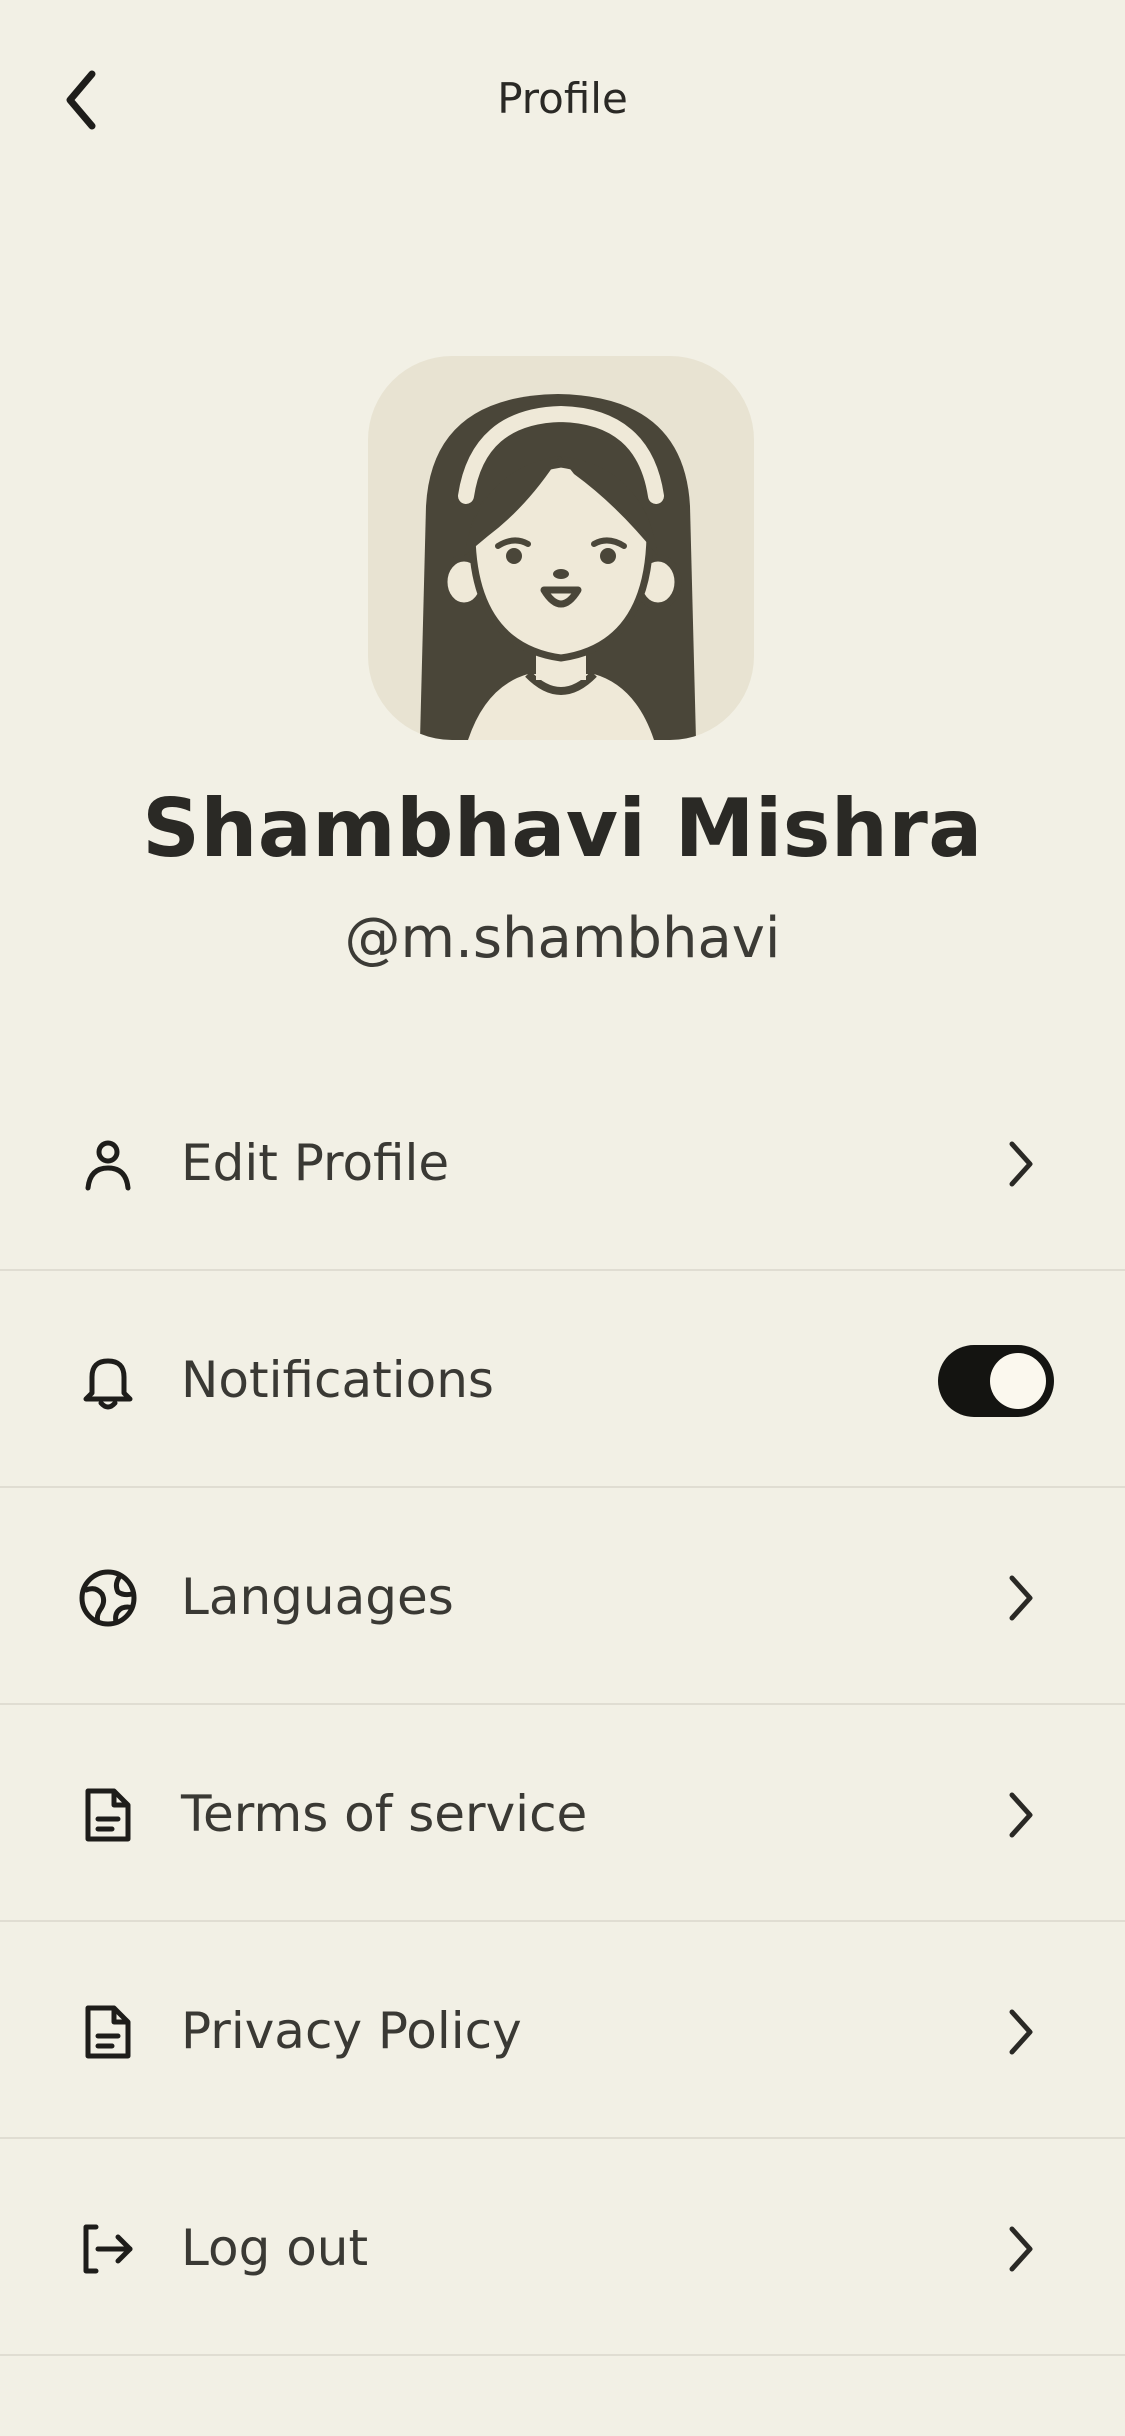  Describe the element at coordinates (562, 1596) in the screenshot. I see `menu-item-languages: Languages` at that location.